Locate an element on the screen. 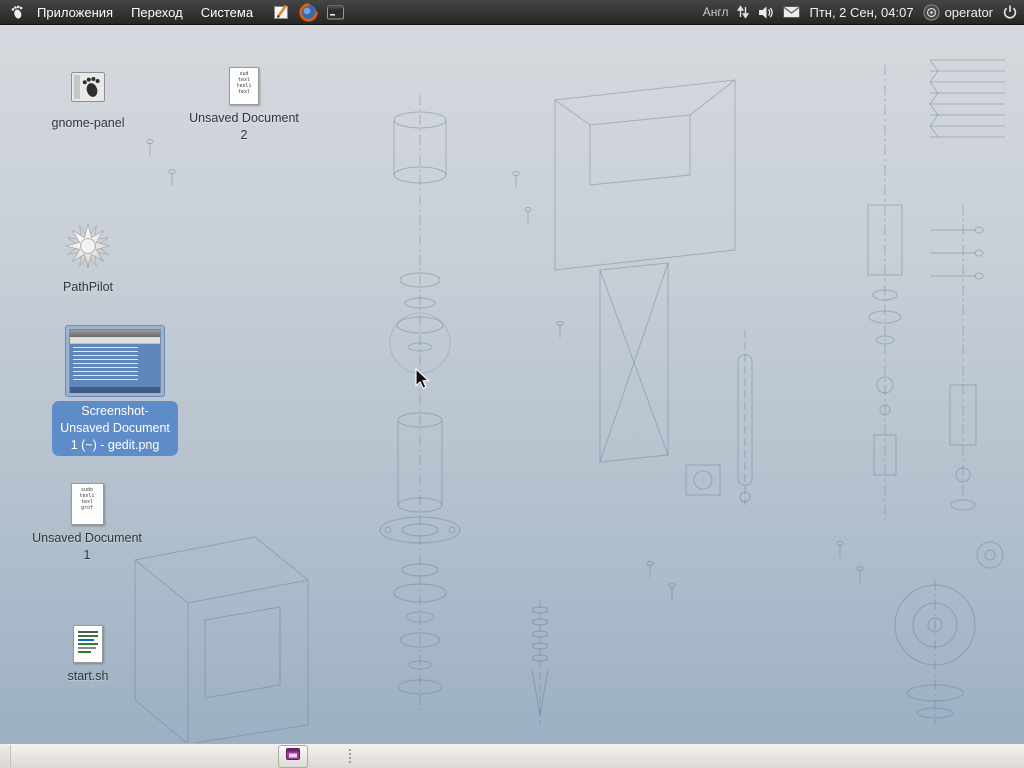 The image size is (1024, 768). desktop-icon-unsaved-document-2: sud texl texli texl Unsaved Document 2 is located at coordinates (244, 105).